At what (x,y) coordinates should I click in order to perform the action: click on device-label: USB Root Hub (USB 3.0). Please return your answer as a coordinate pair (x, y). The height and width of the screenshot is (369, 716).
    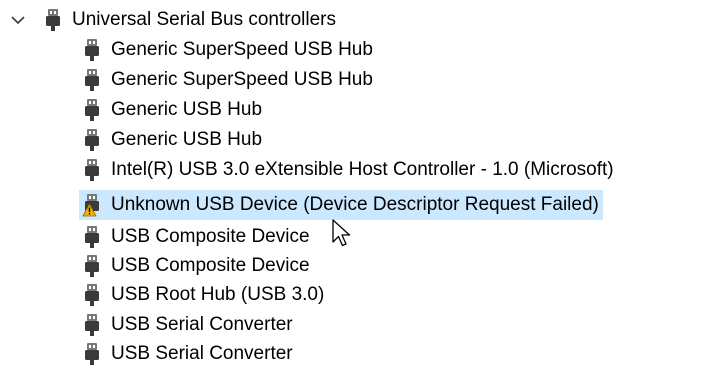
    Looking at the image, I should click on (218, 294).